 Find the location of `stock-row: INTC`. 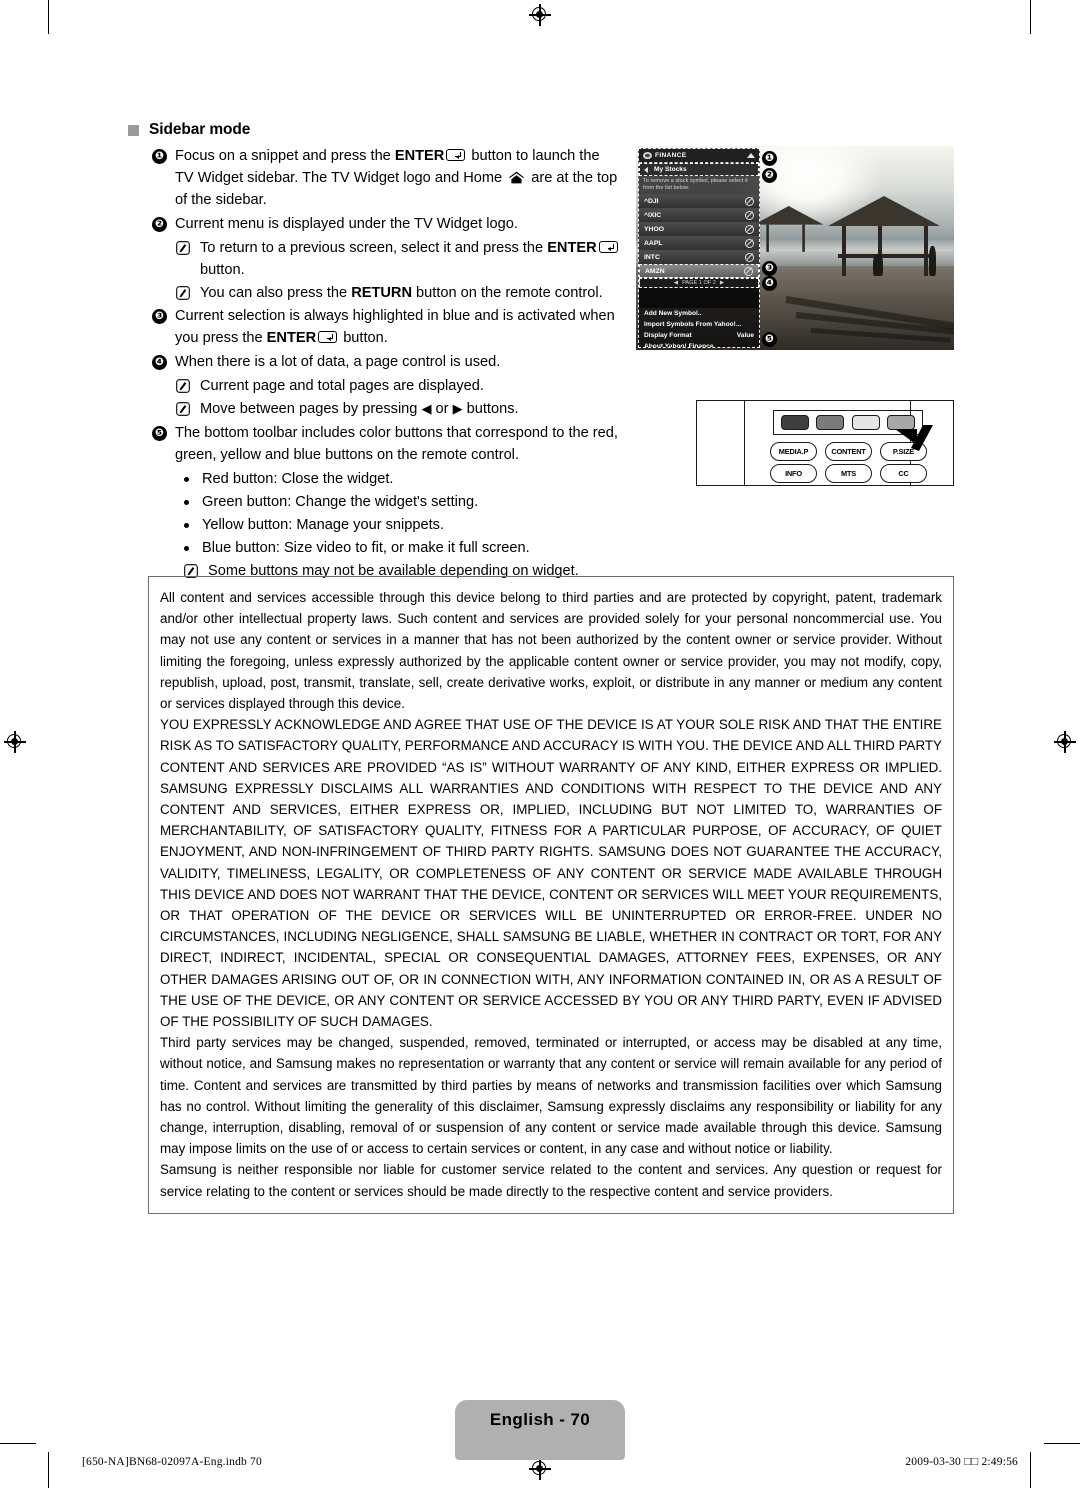

stock-row: INTC is located at coordinates (699, 257).